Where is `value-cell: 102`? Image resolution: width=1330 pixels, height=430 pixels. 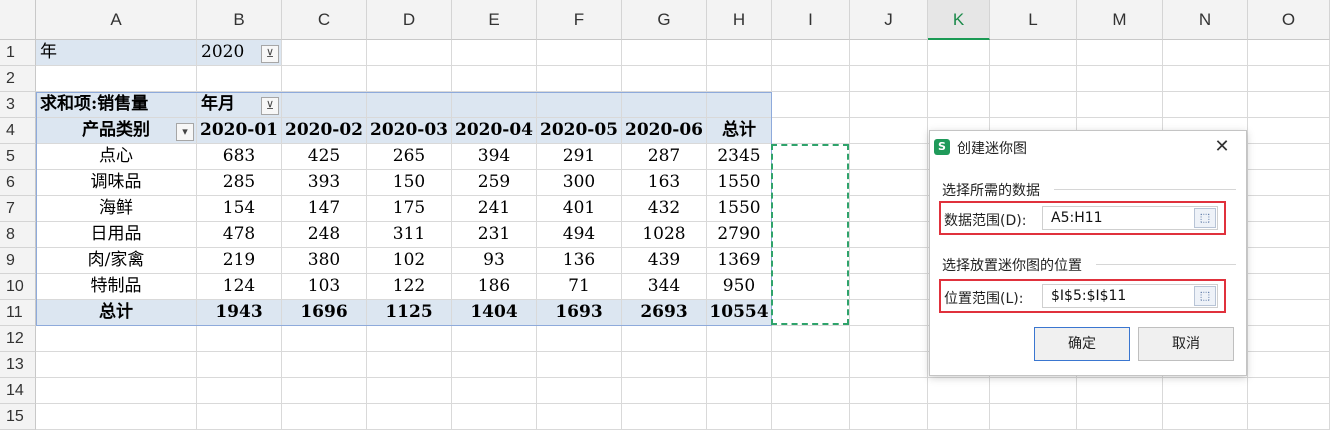
value-cell: 102 is located at coordinates (409, 261).